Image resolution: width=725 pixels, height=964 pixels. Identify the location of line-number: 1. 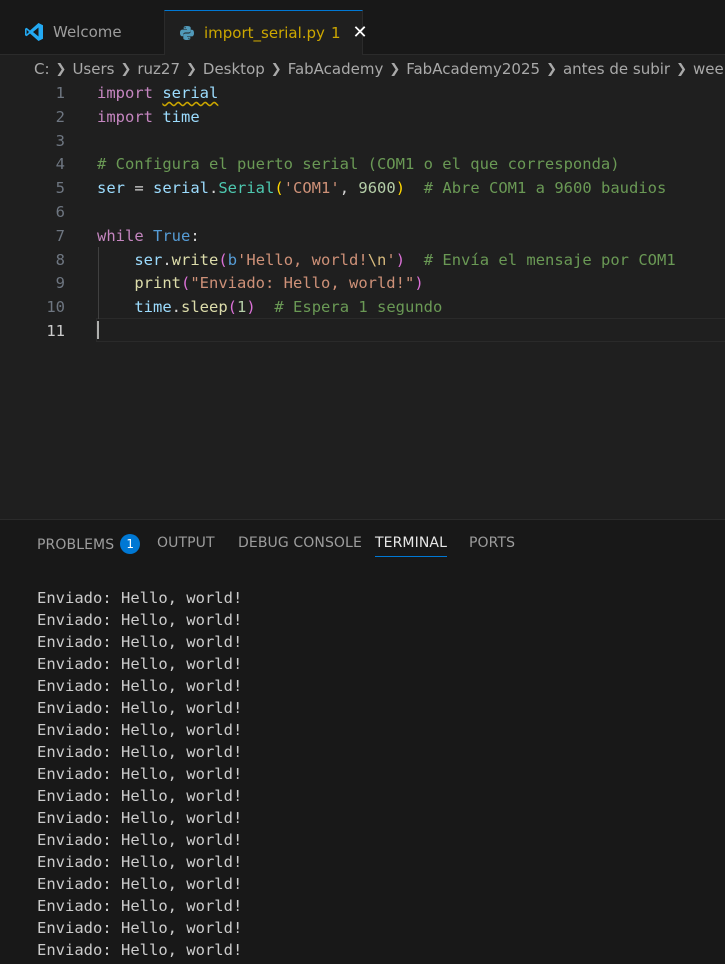
(60, 93).